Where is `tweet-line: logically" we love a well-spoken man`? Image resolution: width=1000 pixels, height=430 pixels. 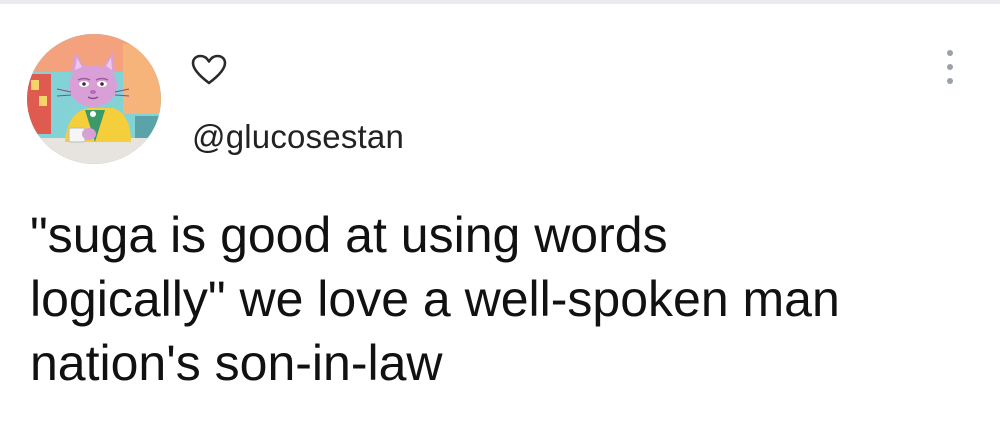
tweet-line: logically" we love a well-spoken man is located at coordinates (435, 299).